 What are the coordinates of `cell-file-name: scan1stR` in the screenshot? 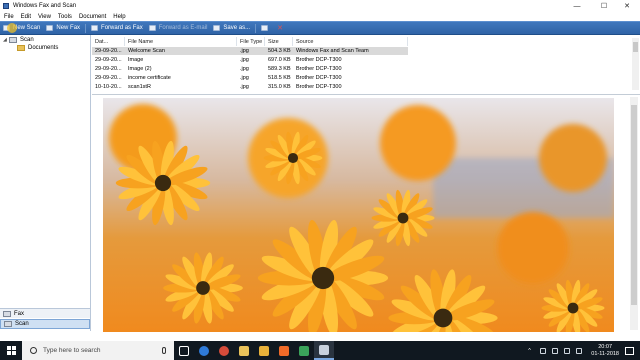 It's located at (139, 87).